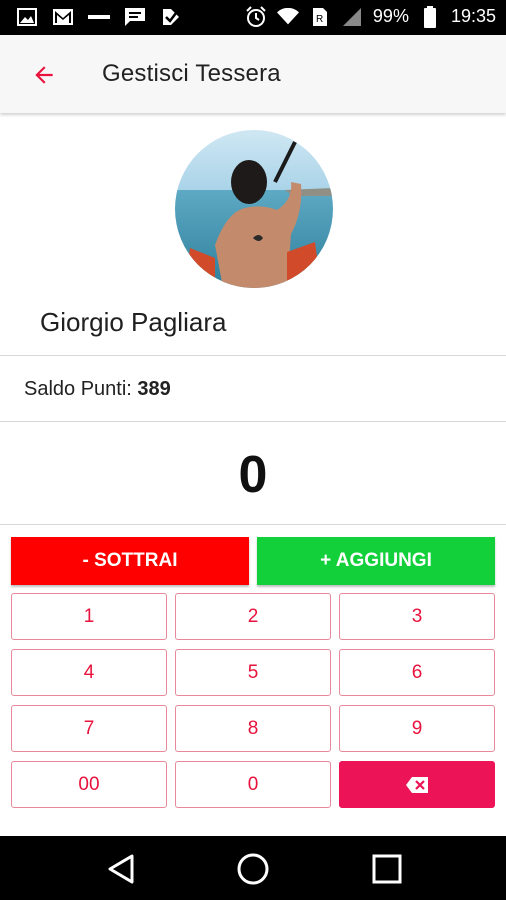 This screenshot has height=900, width=506. I want to click on key-1: 1, so click(89, 616).